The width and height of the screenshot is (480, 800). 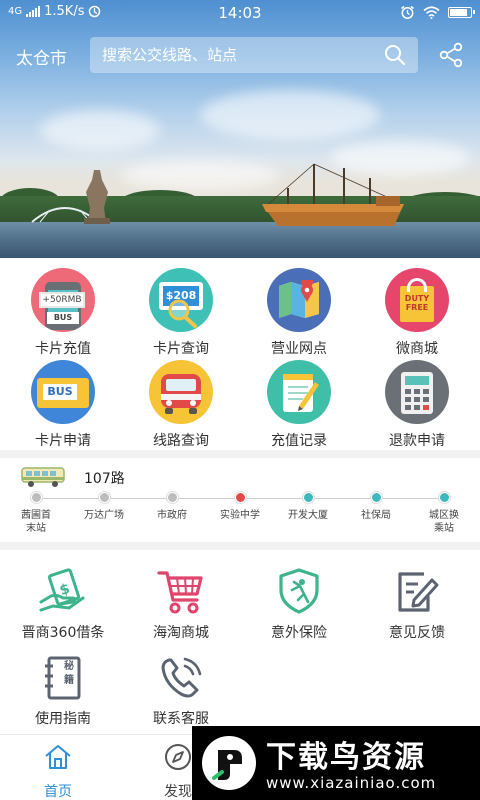 What do you see at coordinates (97, 197) in the screenshot?
I see `statue-illustration` at bounding box center [97, 197].